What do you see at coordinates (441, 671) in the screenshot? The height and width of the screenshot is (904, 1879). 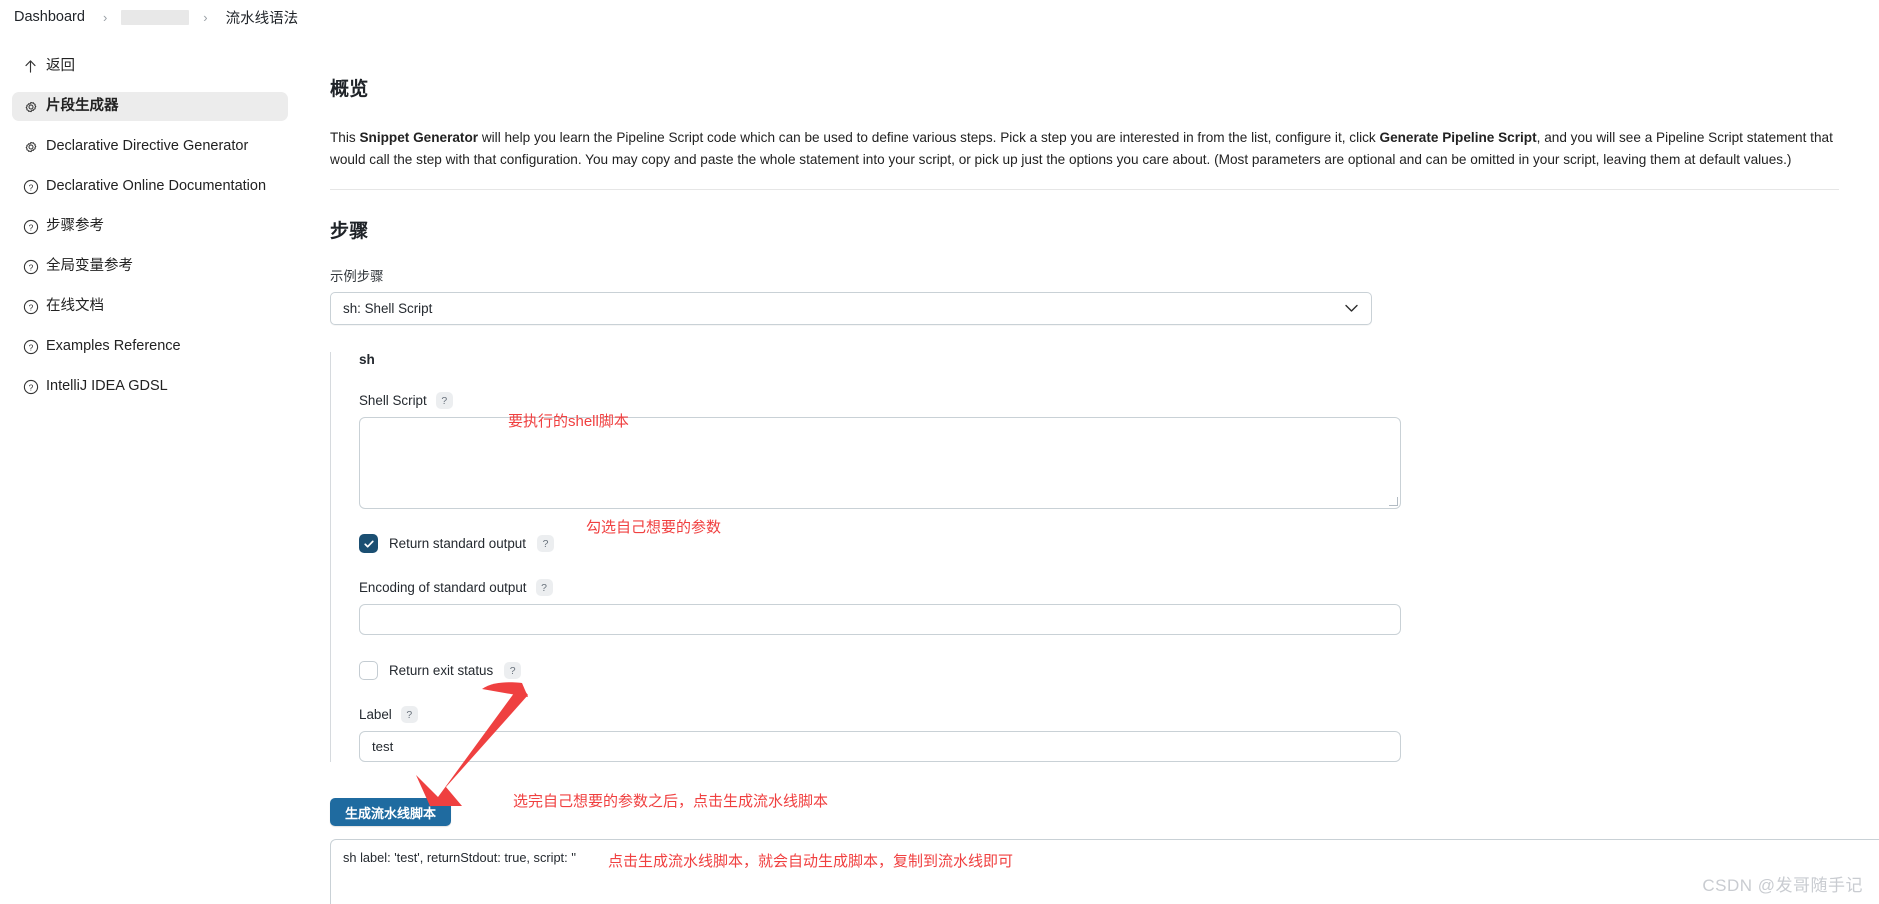 I see `return-exit-status-label: Return exit status` at bounding box center [441, 671].